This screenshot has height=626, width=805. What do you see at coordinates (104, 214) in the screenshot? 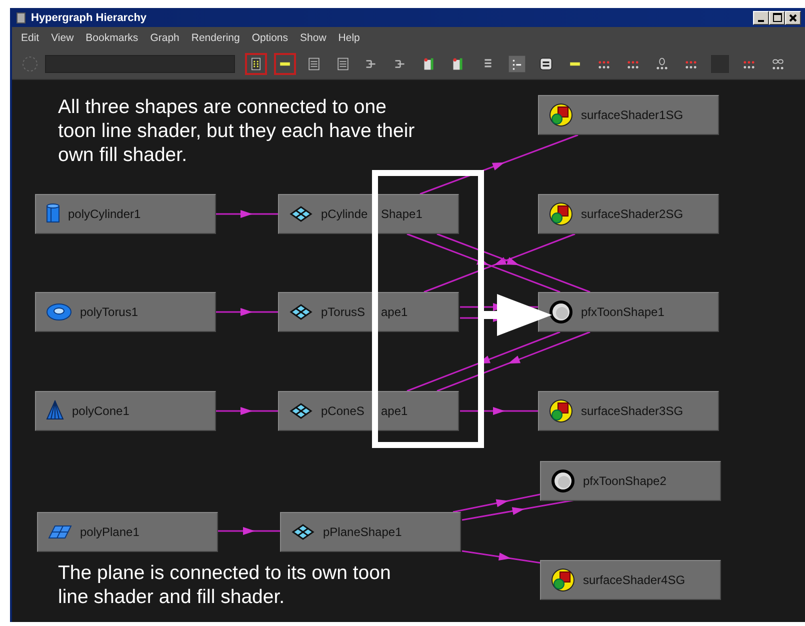
I see `node-label: polyCylinder1` at bounding box center [104, 214].